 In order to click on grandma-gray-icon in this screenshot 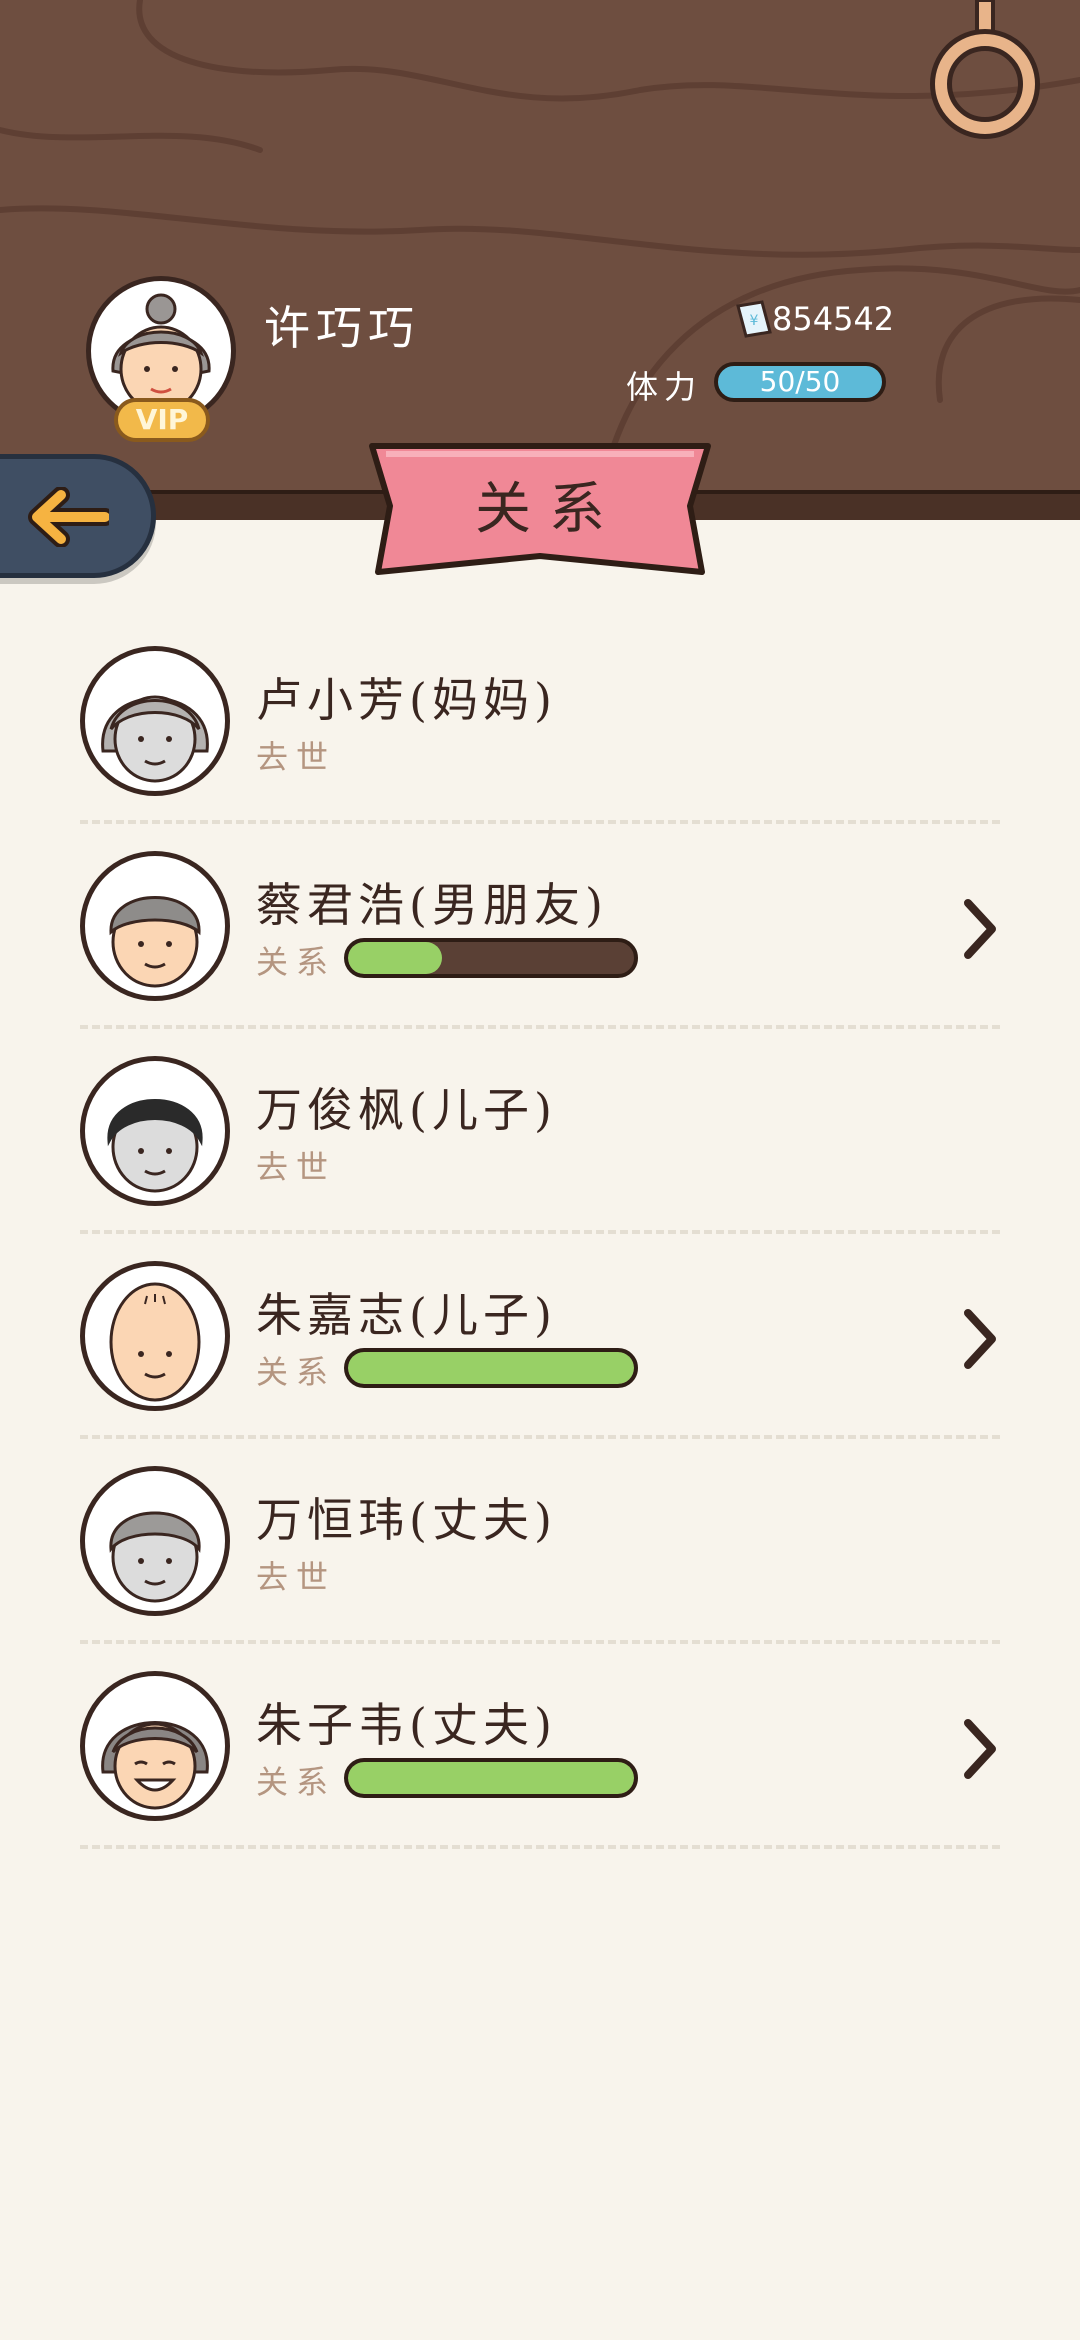, I will do `click(155, 739)`.